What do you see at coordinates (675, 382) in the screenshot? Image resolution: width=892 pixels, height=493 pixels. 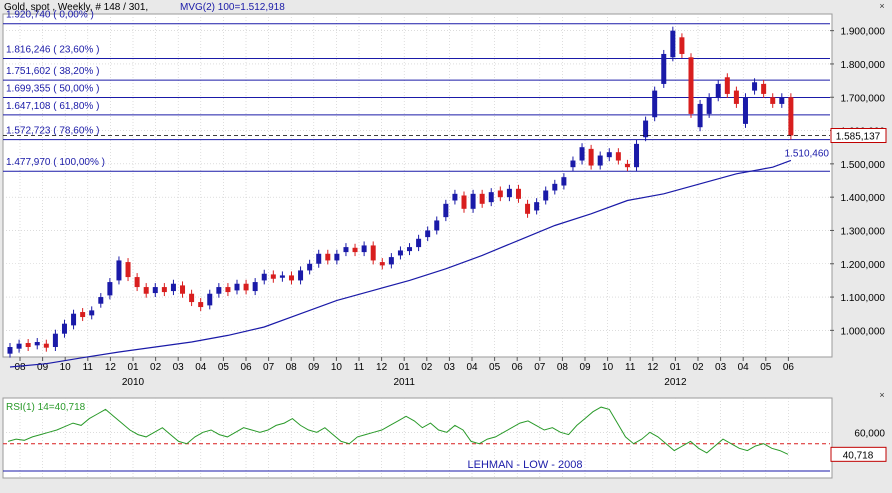 I see `year-label: 2012` at bounding box center [675, 382].